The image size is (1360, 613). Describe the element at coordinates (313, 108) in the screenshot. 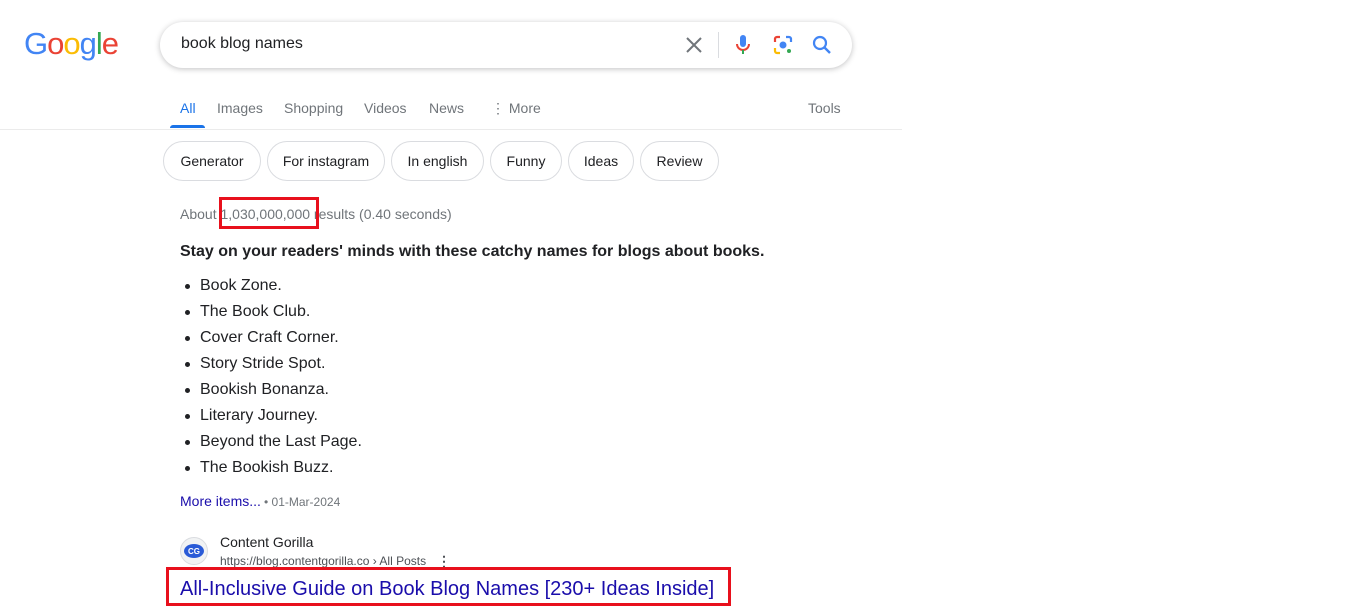

I see `tab-shopping: Shopping` at that location.